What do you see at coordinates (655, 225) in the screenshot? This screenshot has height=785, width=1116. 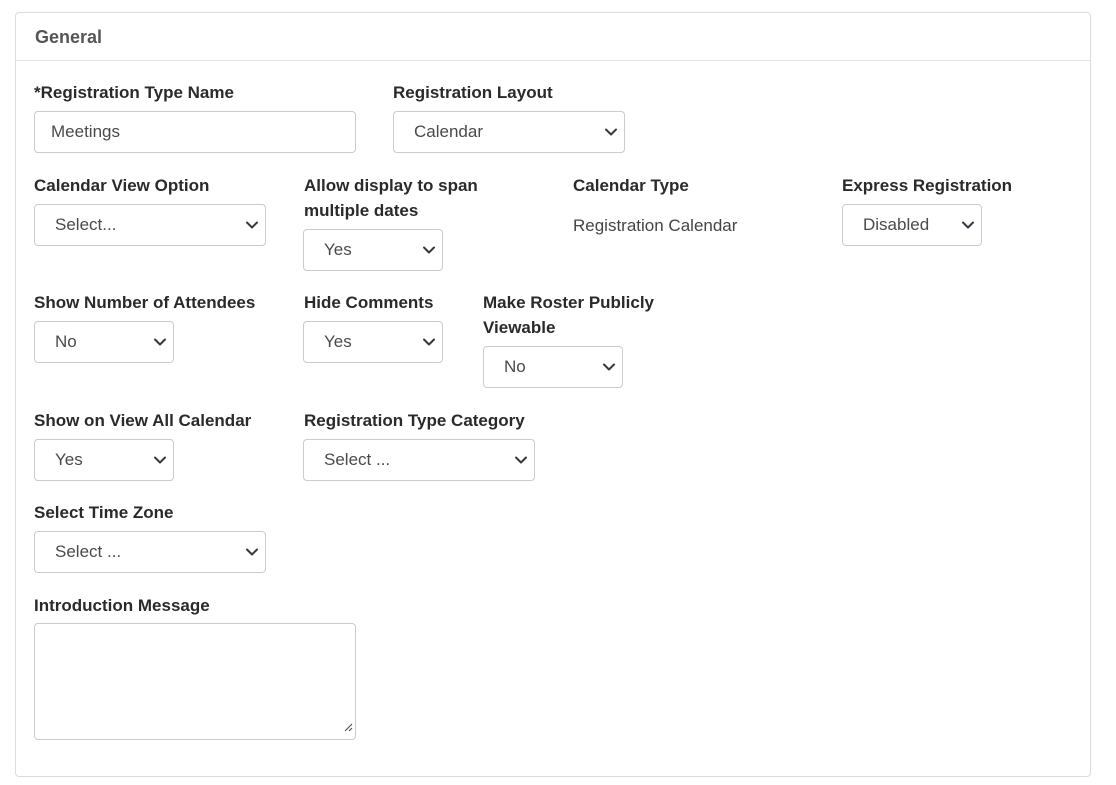 I see `calendar-type-value: Registration Calendar` at bounding box center [655, 225].